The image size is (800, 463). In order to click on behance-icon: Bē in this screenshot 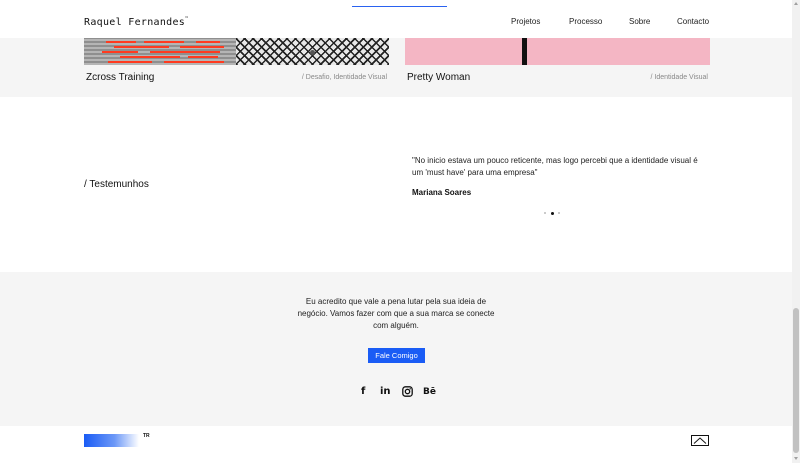, I will do `click(429, 392)`.